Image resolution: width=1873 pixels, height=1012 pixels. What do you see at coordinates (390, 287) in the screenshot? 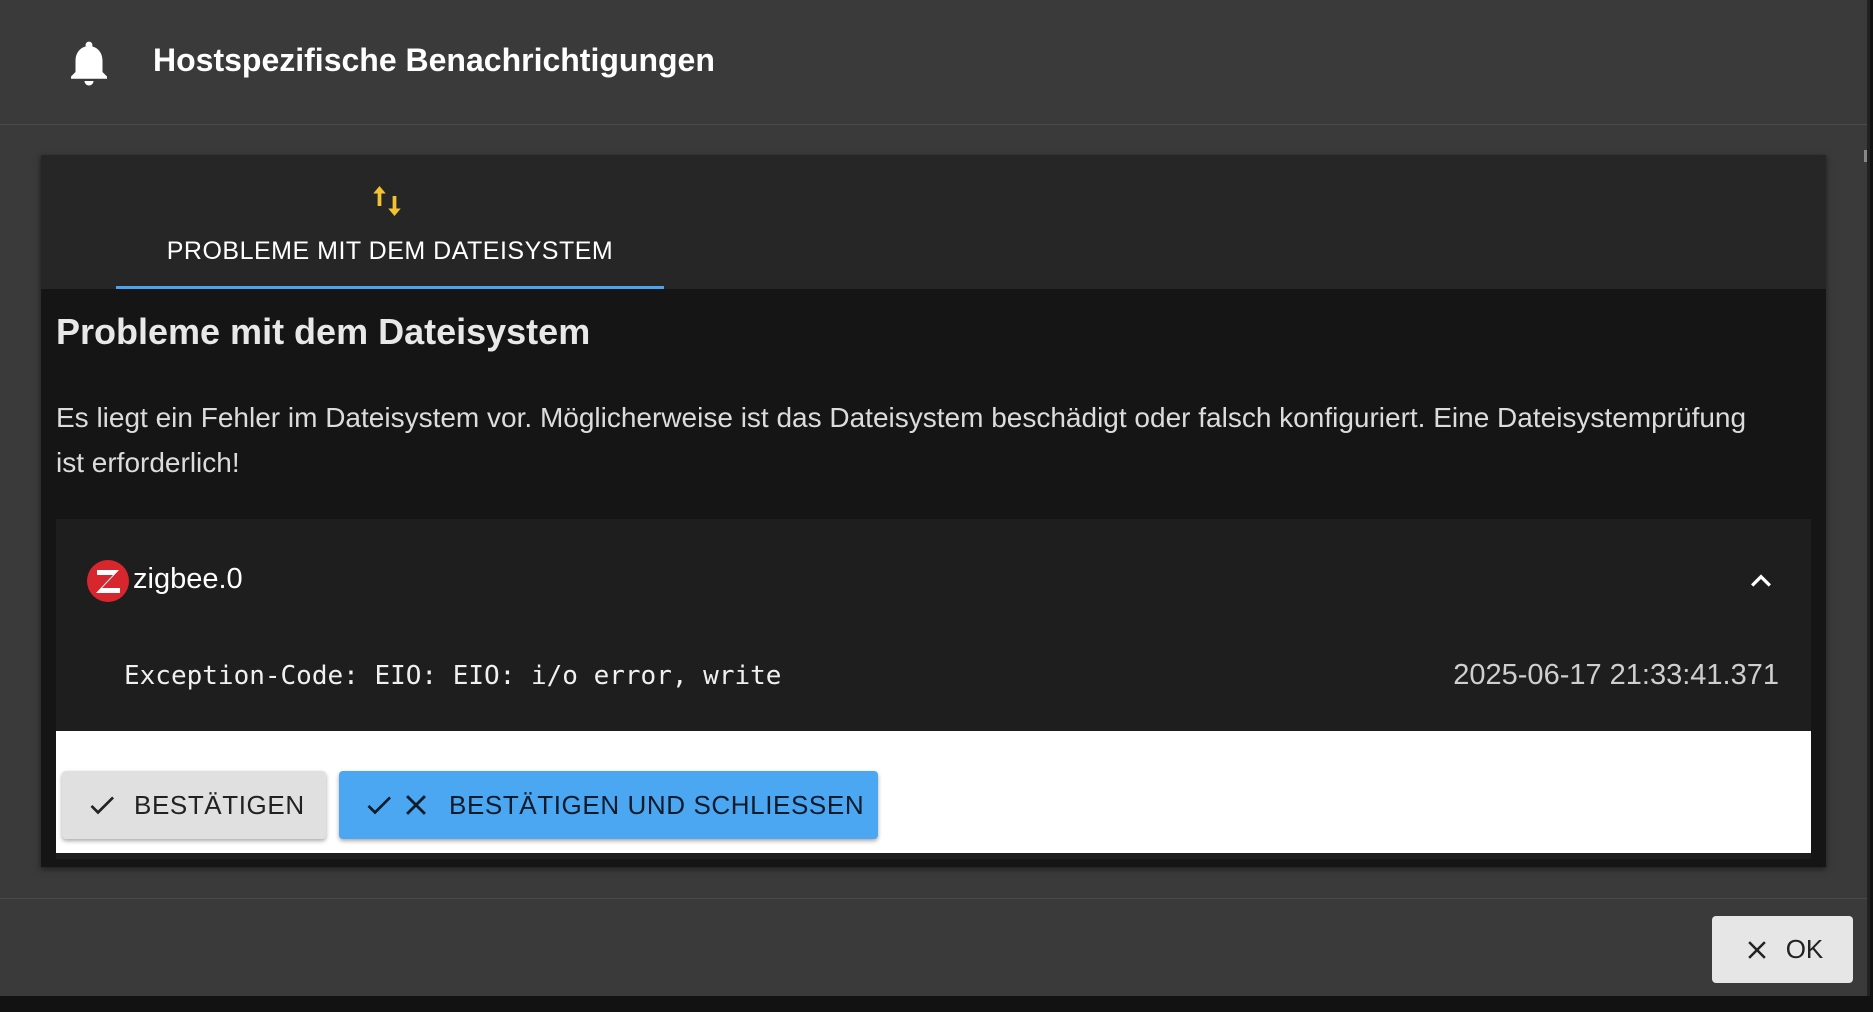
I see `tab-active-indicator` at bounding box center [390, 287].